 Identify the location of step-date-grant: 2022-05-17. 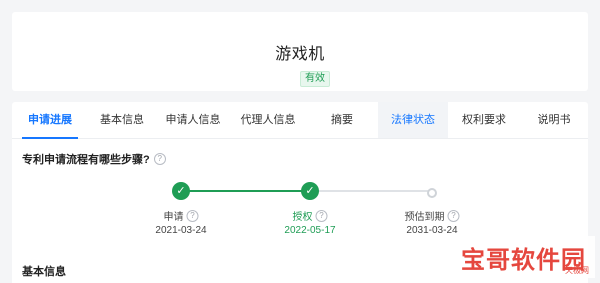
(310, 230).